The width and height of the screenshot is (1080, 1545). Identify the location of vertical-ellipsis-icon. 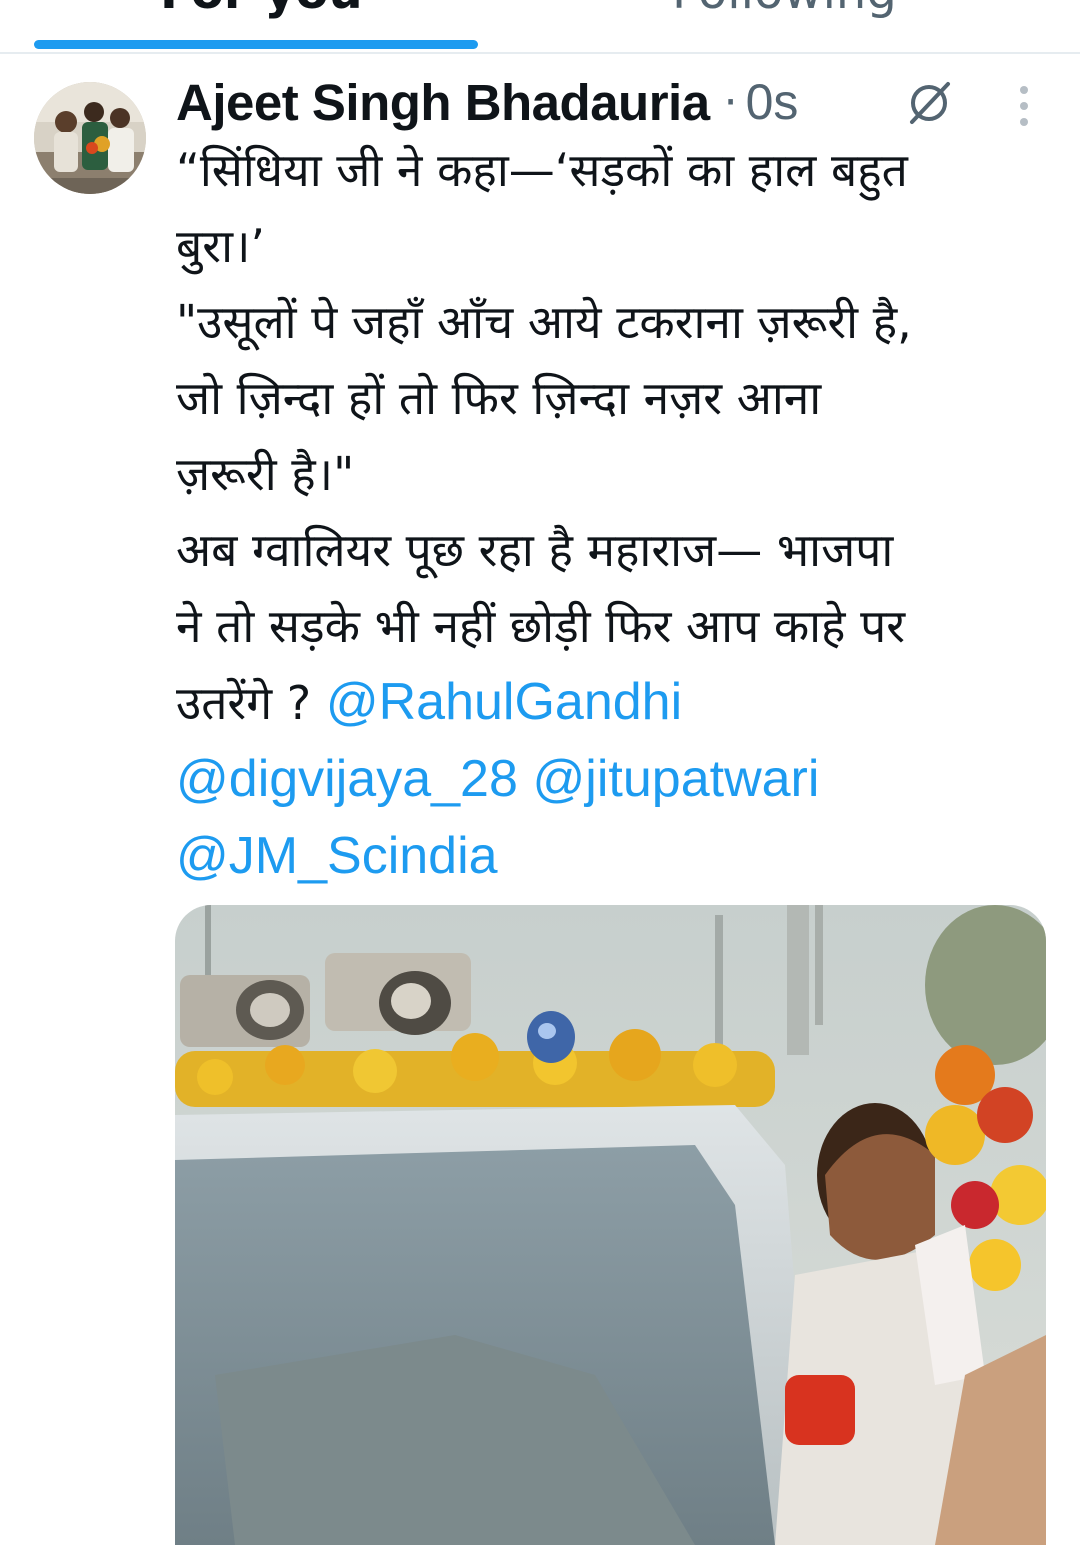
(1024, 107).